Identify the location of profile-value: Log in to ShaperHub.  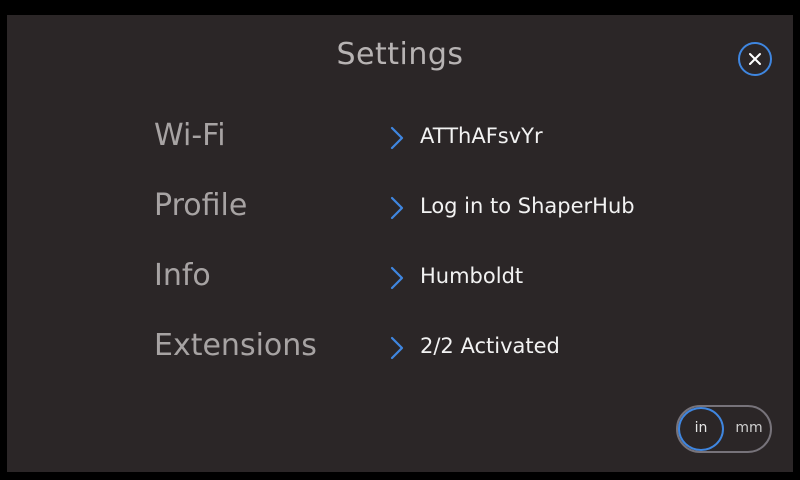
(527, 206).